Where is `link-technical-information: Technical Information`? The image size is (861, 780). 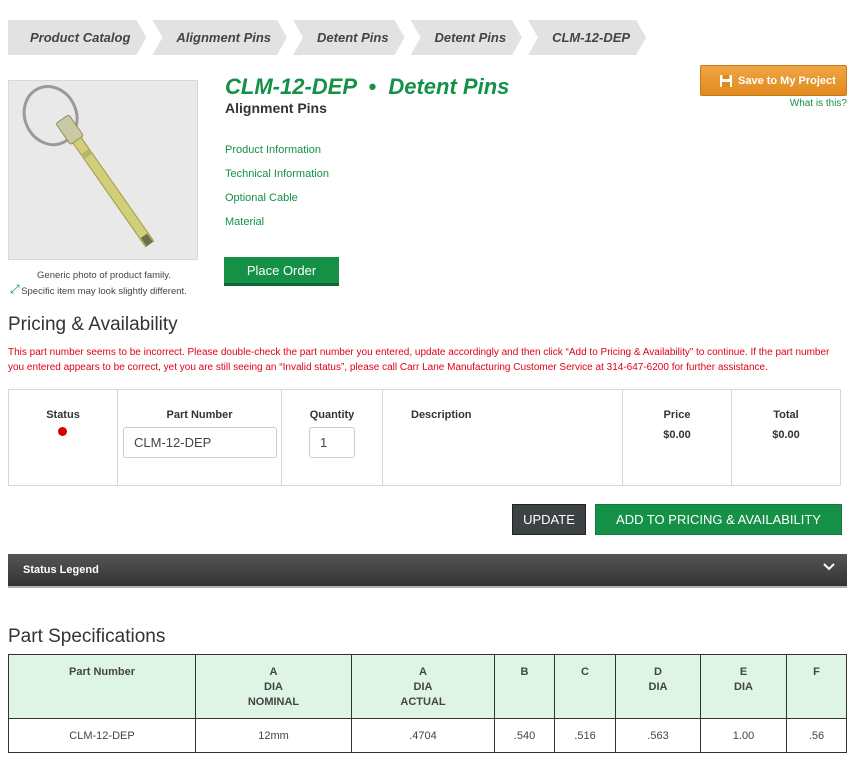 link-technical-information: Technical Information is located at coordinates (277, 179).